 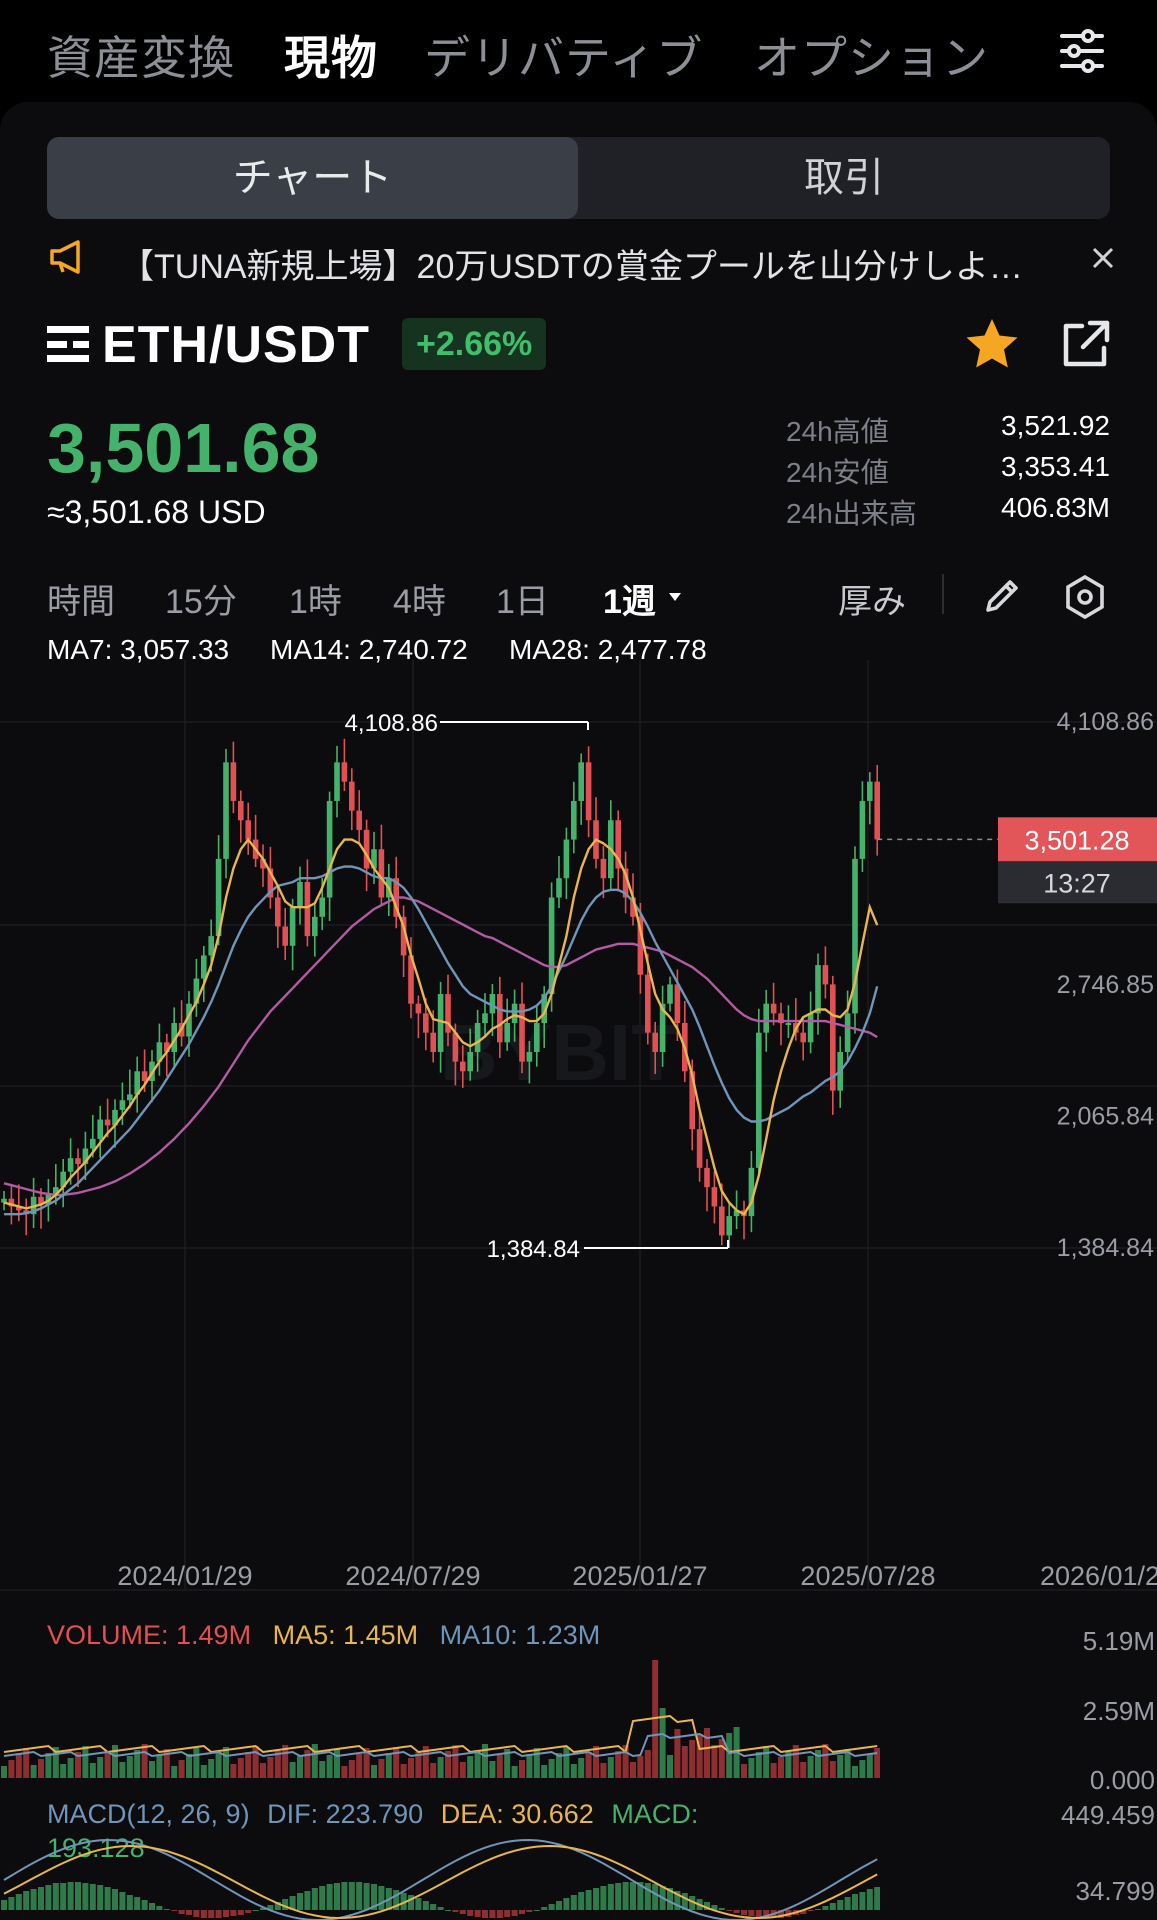 I want to click on tab-options: オプション, so click(x=871, y=55).